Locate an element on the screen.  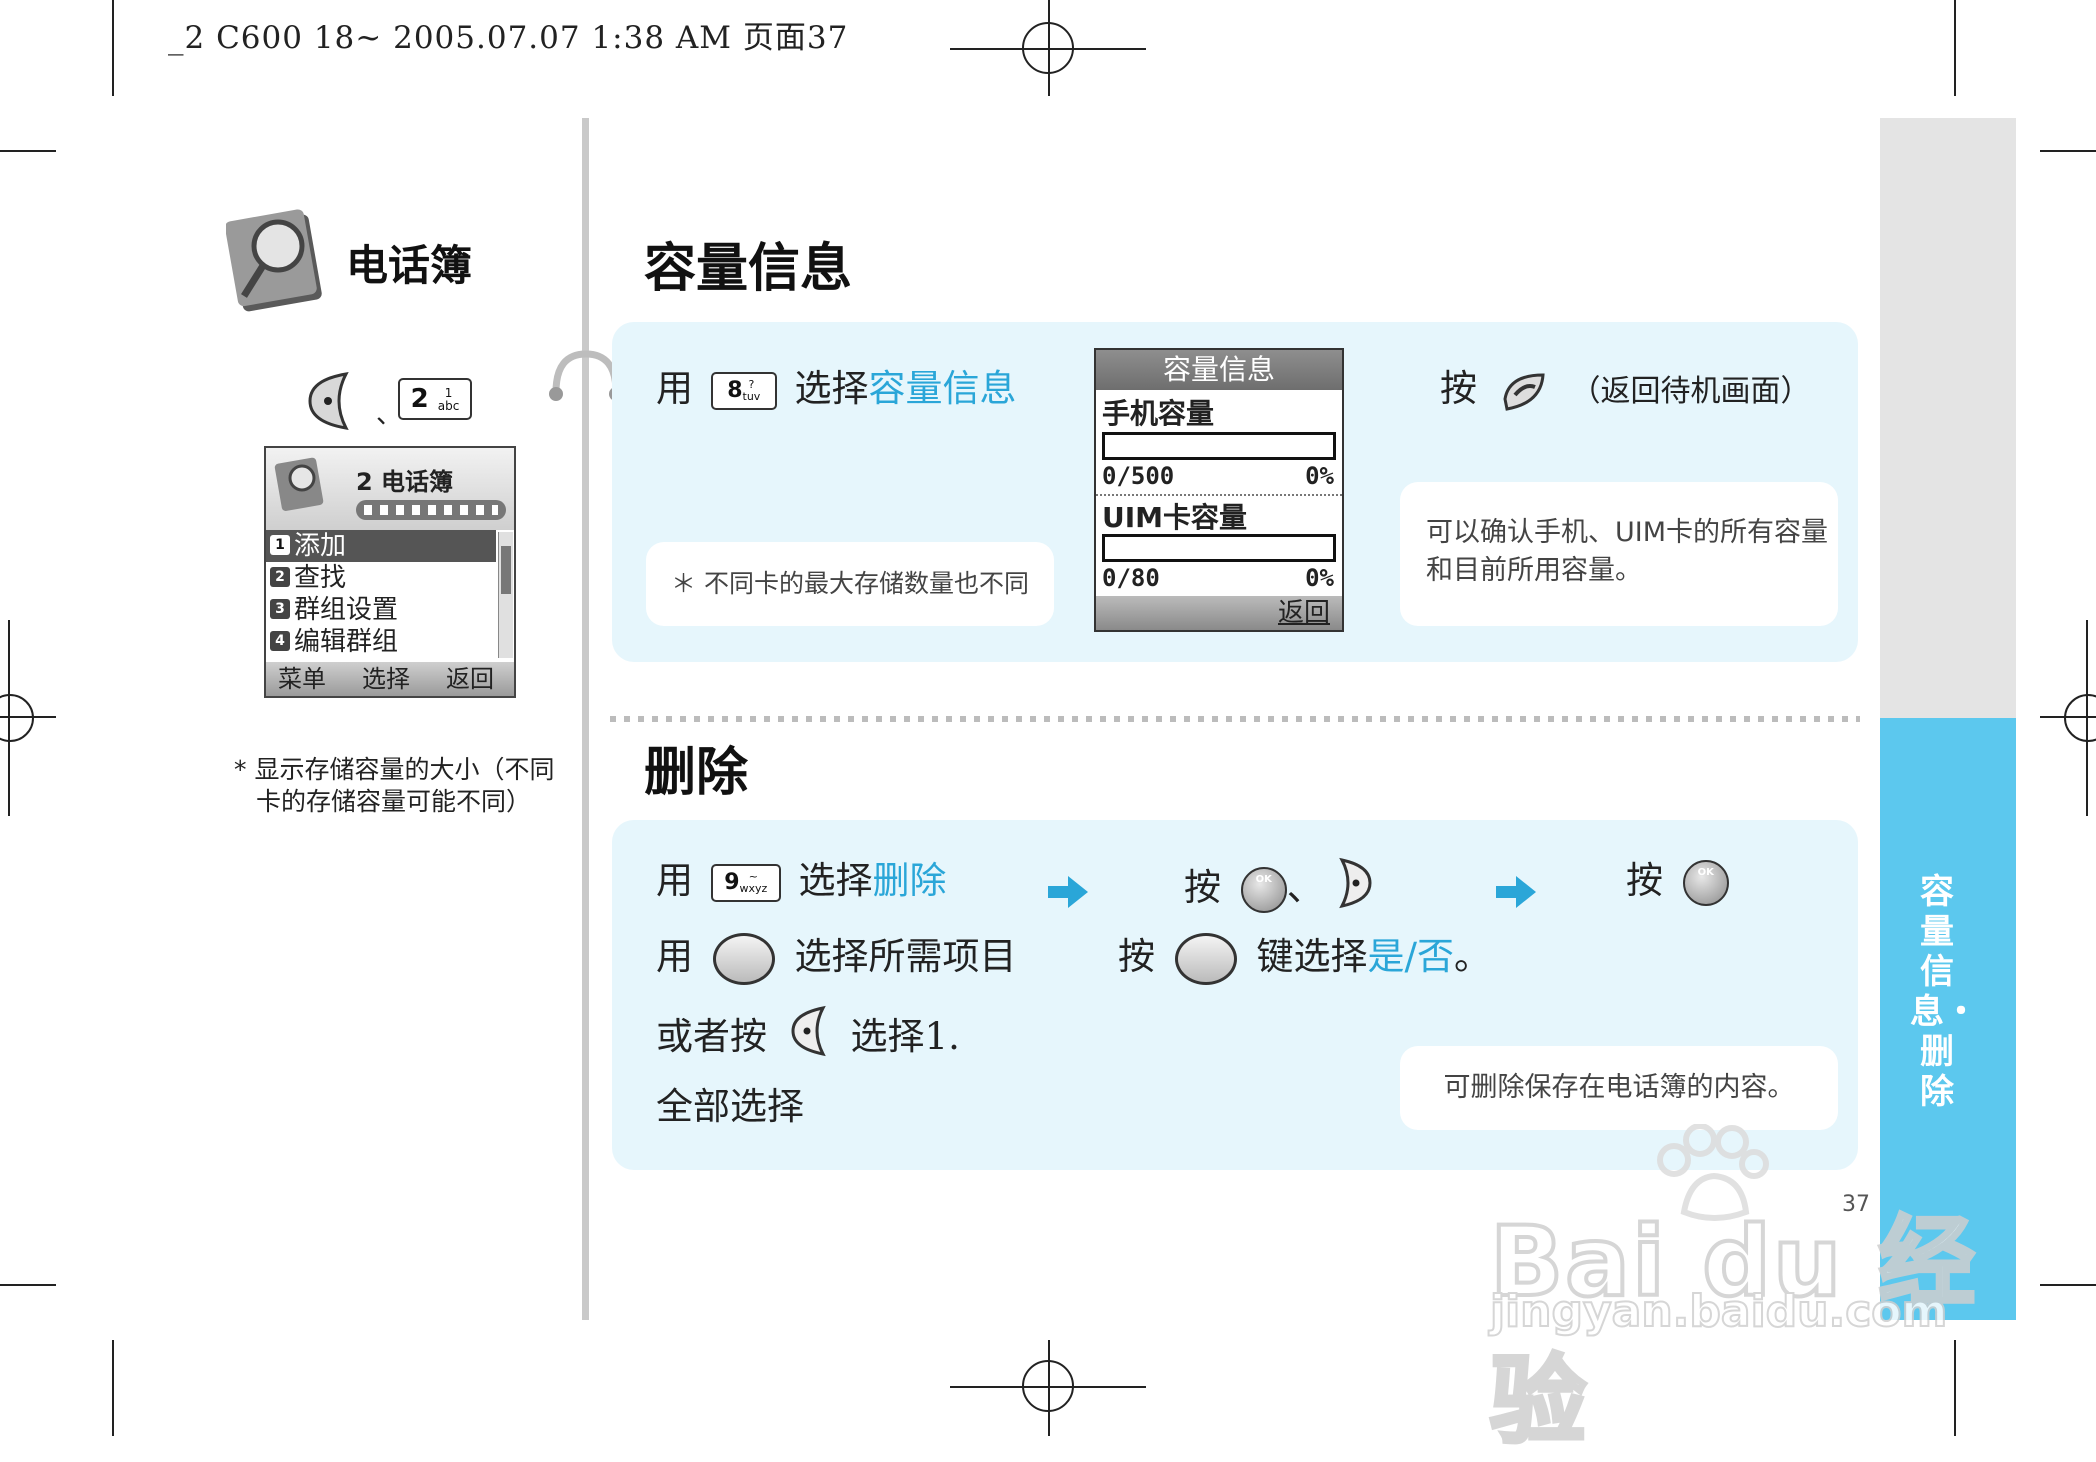
watermark-url: jingyan.baidu.com is located at coordinates (1718, 1311).